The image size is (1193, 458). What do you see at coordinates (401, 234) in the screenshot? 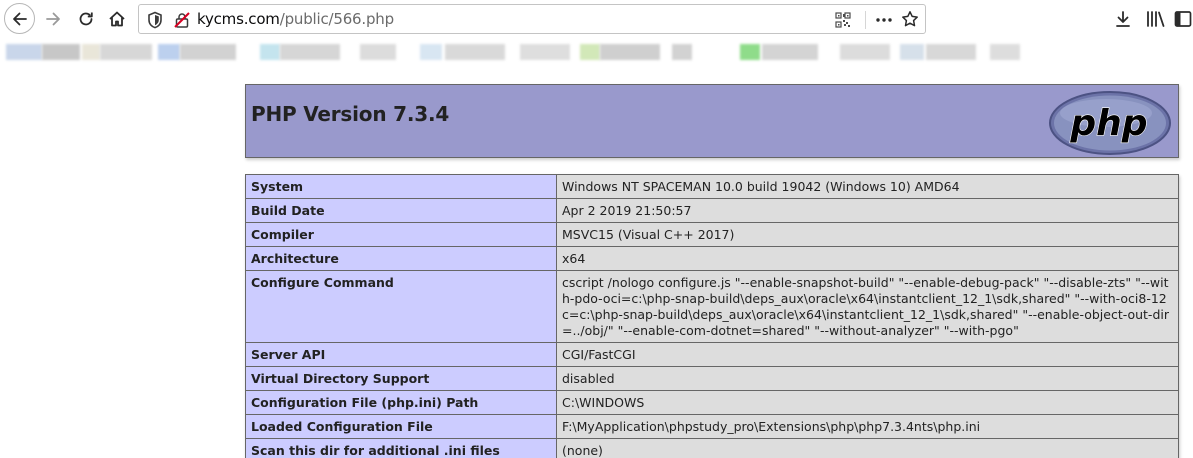
I see `row-key: Compiler` at bounding box center [401, 234].